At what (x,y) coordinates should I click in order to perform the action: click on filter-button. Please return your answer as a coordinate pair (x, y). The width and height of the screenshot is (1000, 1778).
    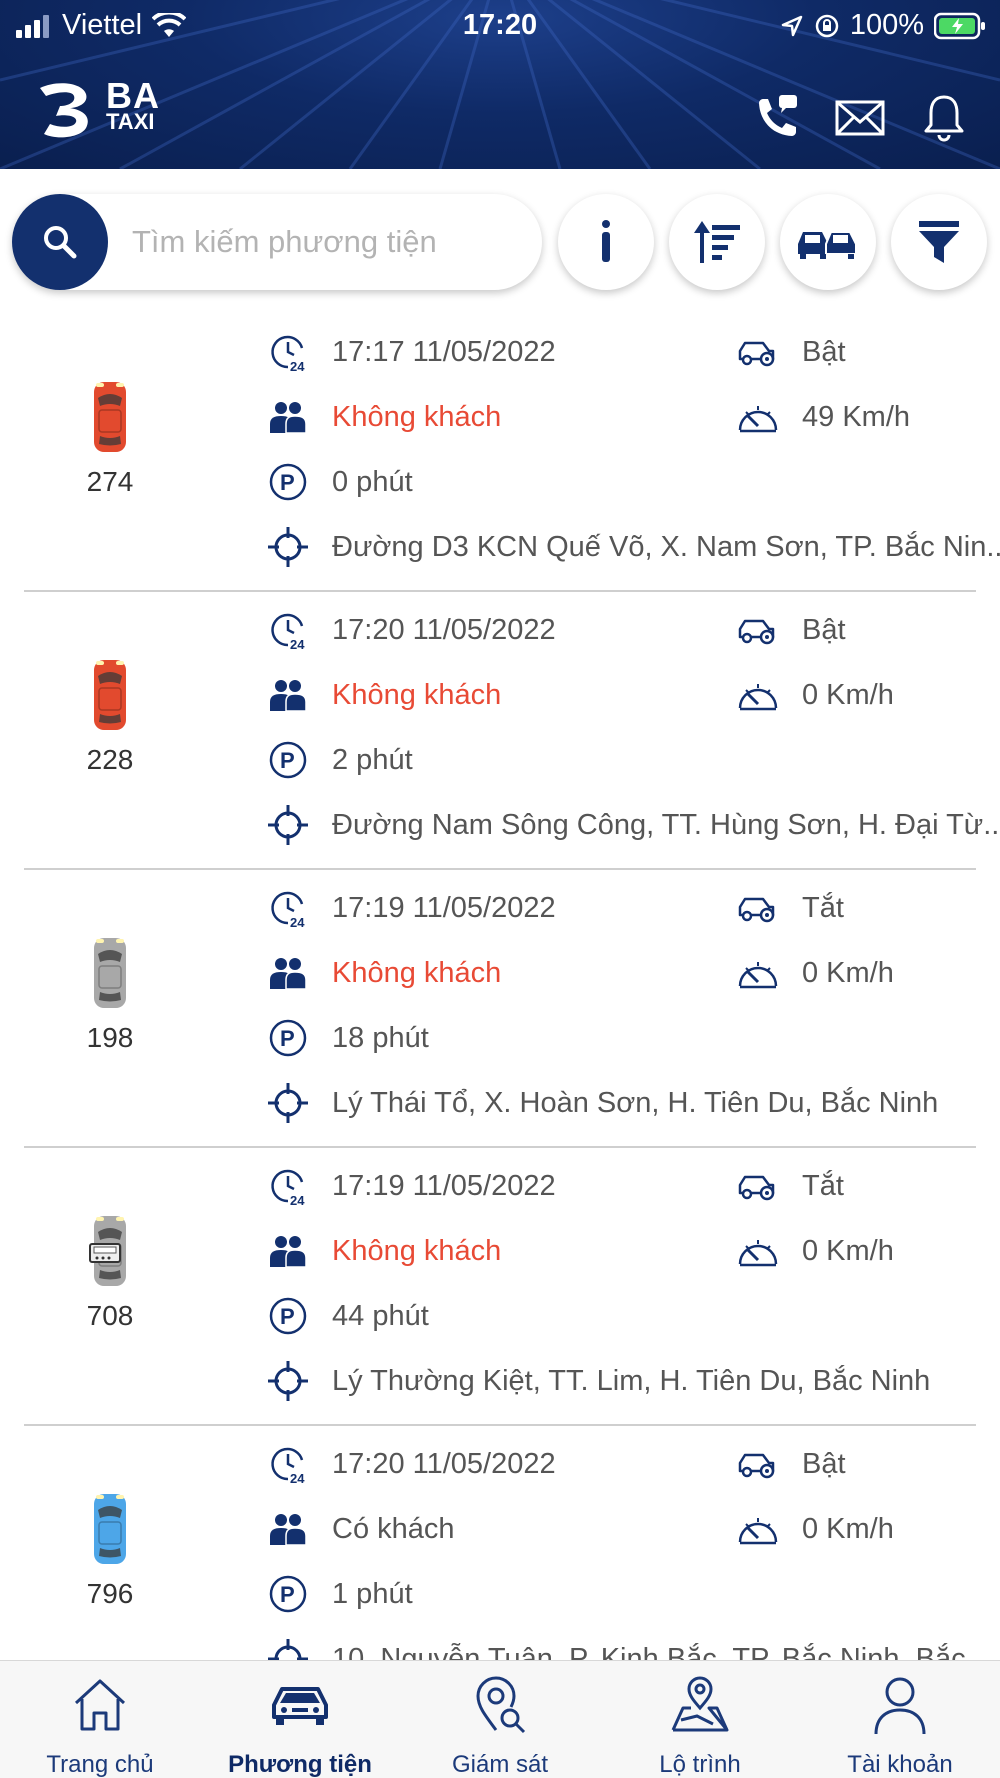
    Looking at the image, I should click on (939, 242).